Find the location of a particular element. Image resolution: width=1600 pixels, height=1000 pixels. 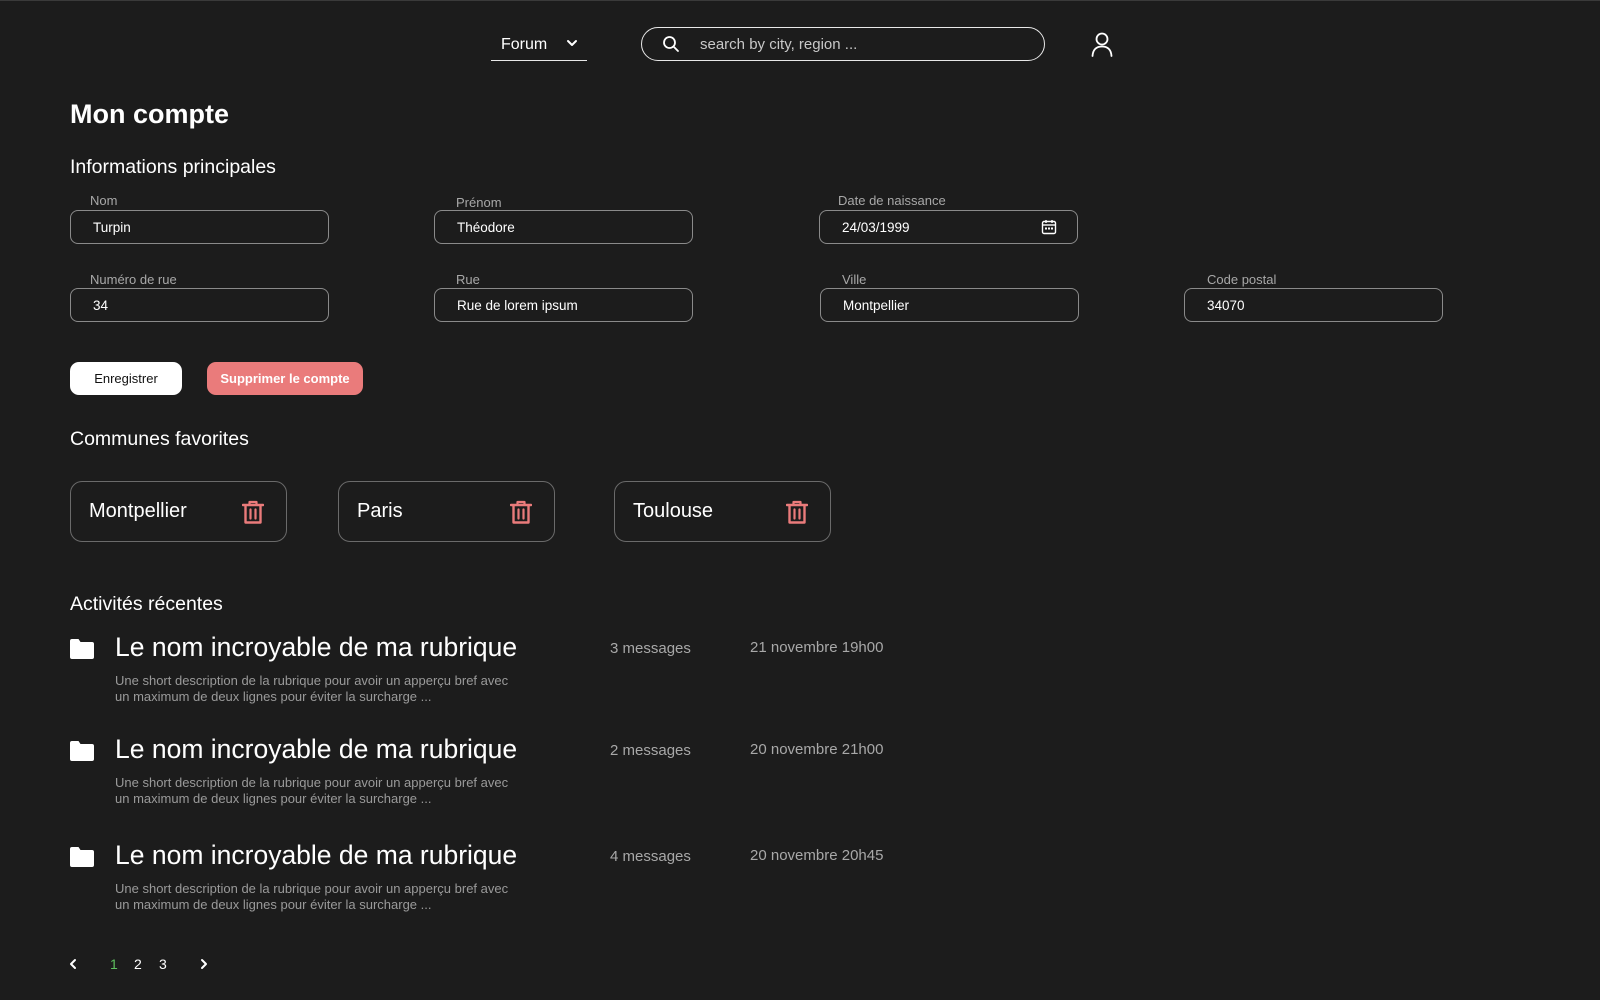

chevron-right-icon is located at coordinates (204, 964).